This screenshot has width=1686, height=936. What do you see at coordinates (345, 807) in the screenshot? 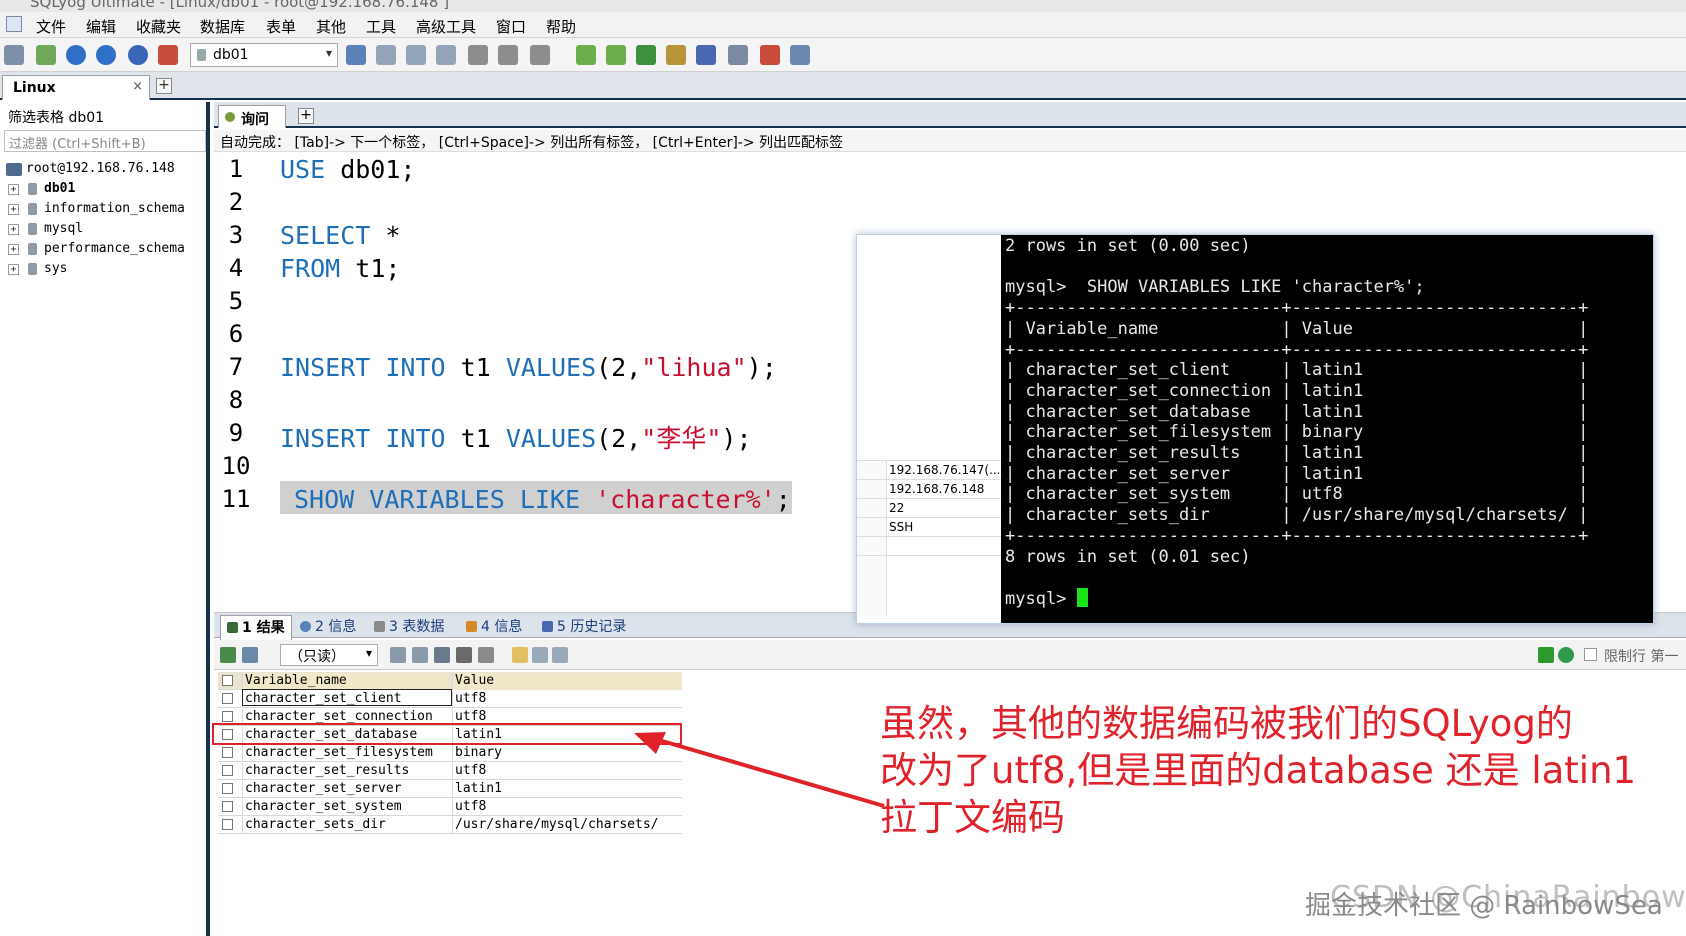
I see `cell-variable-name: character_set_system` at bounding box center [345, 807].